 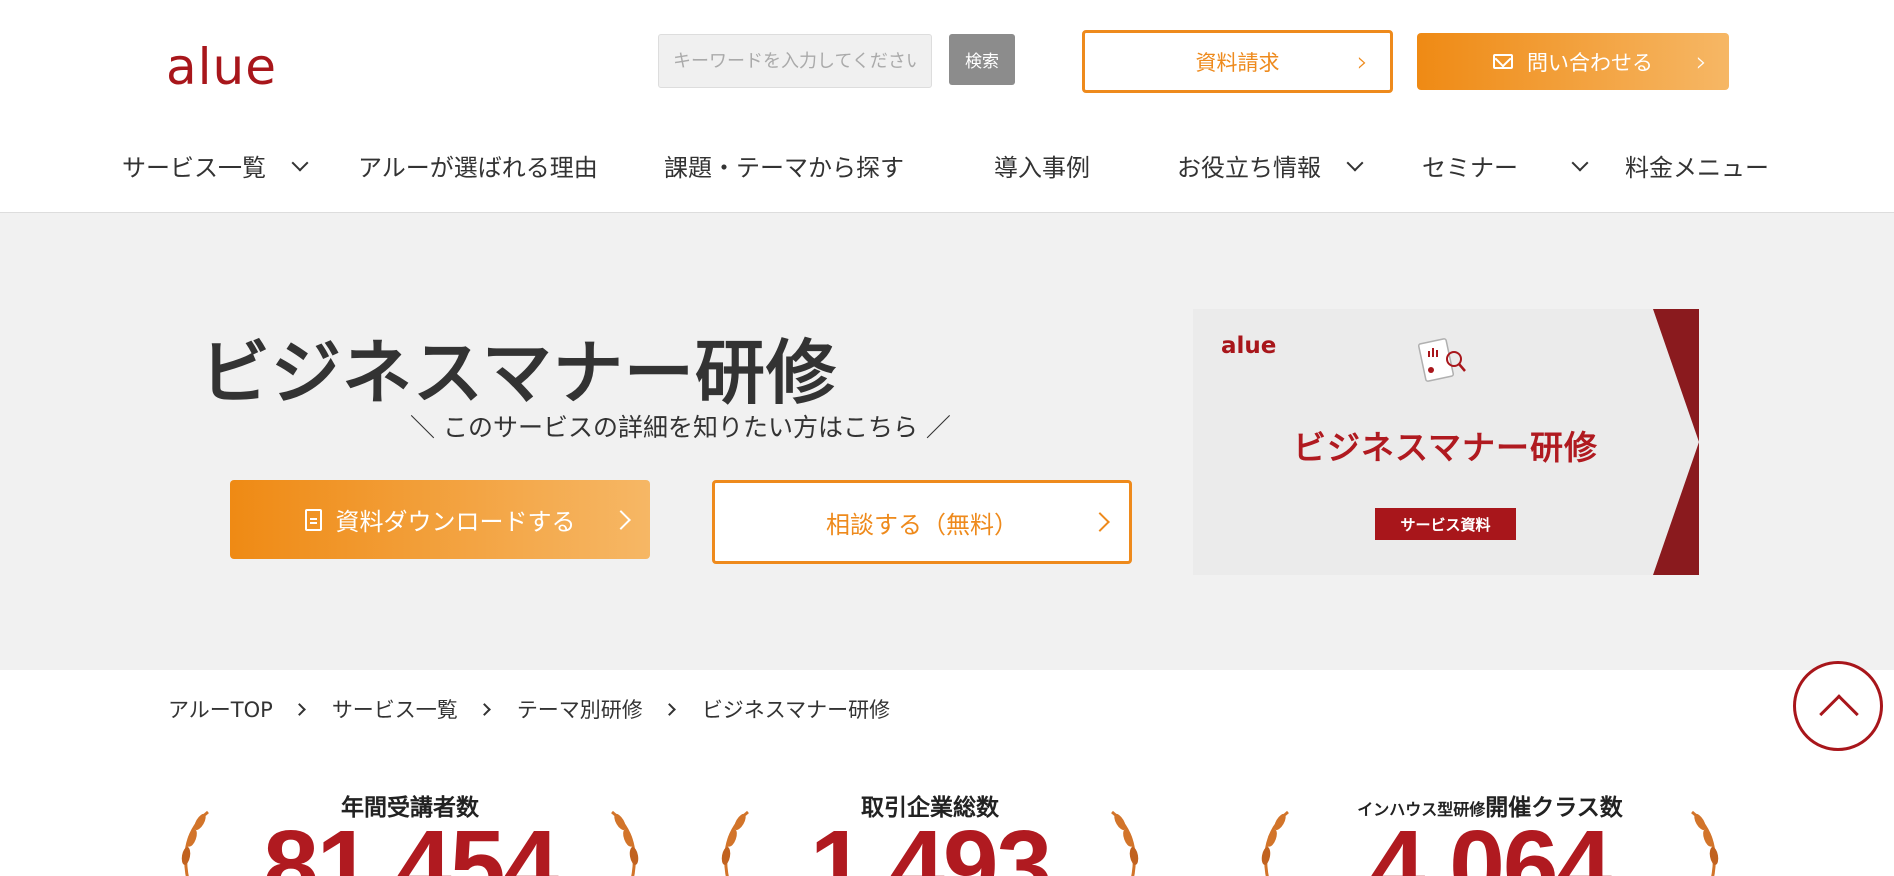 What do you see at coordinates (221, 67) in the screenshot?
I see `site-logo: alue` at bounding box center [221, 67].